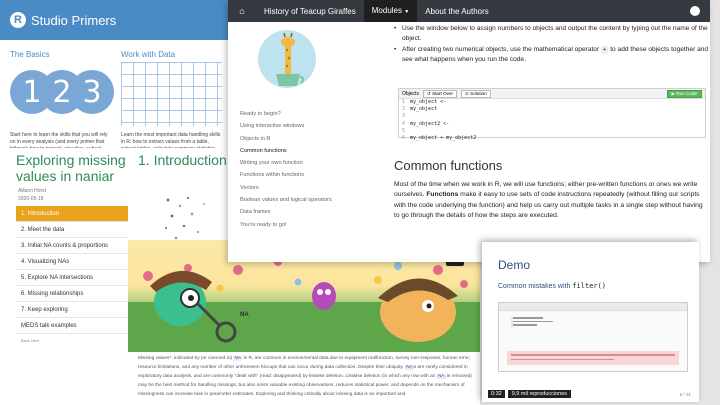  I want to click on code-line: 6 my_object + my_object2, so click(553, 138).